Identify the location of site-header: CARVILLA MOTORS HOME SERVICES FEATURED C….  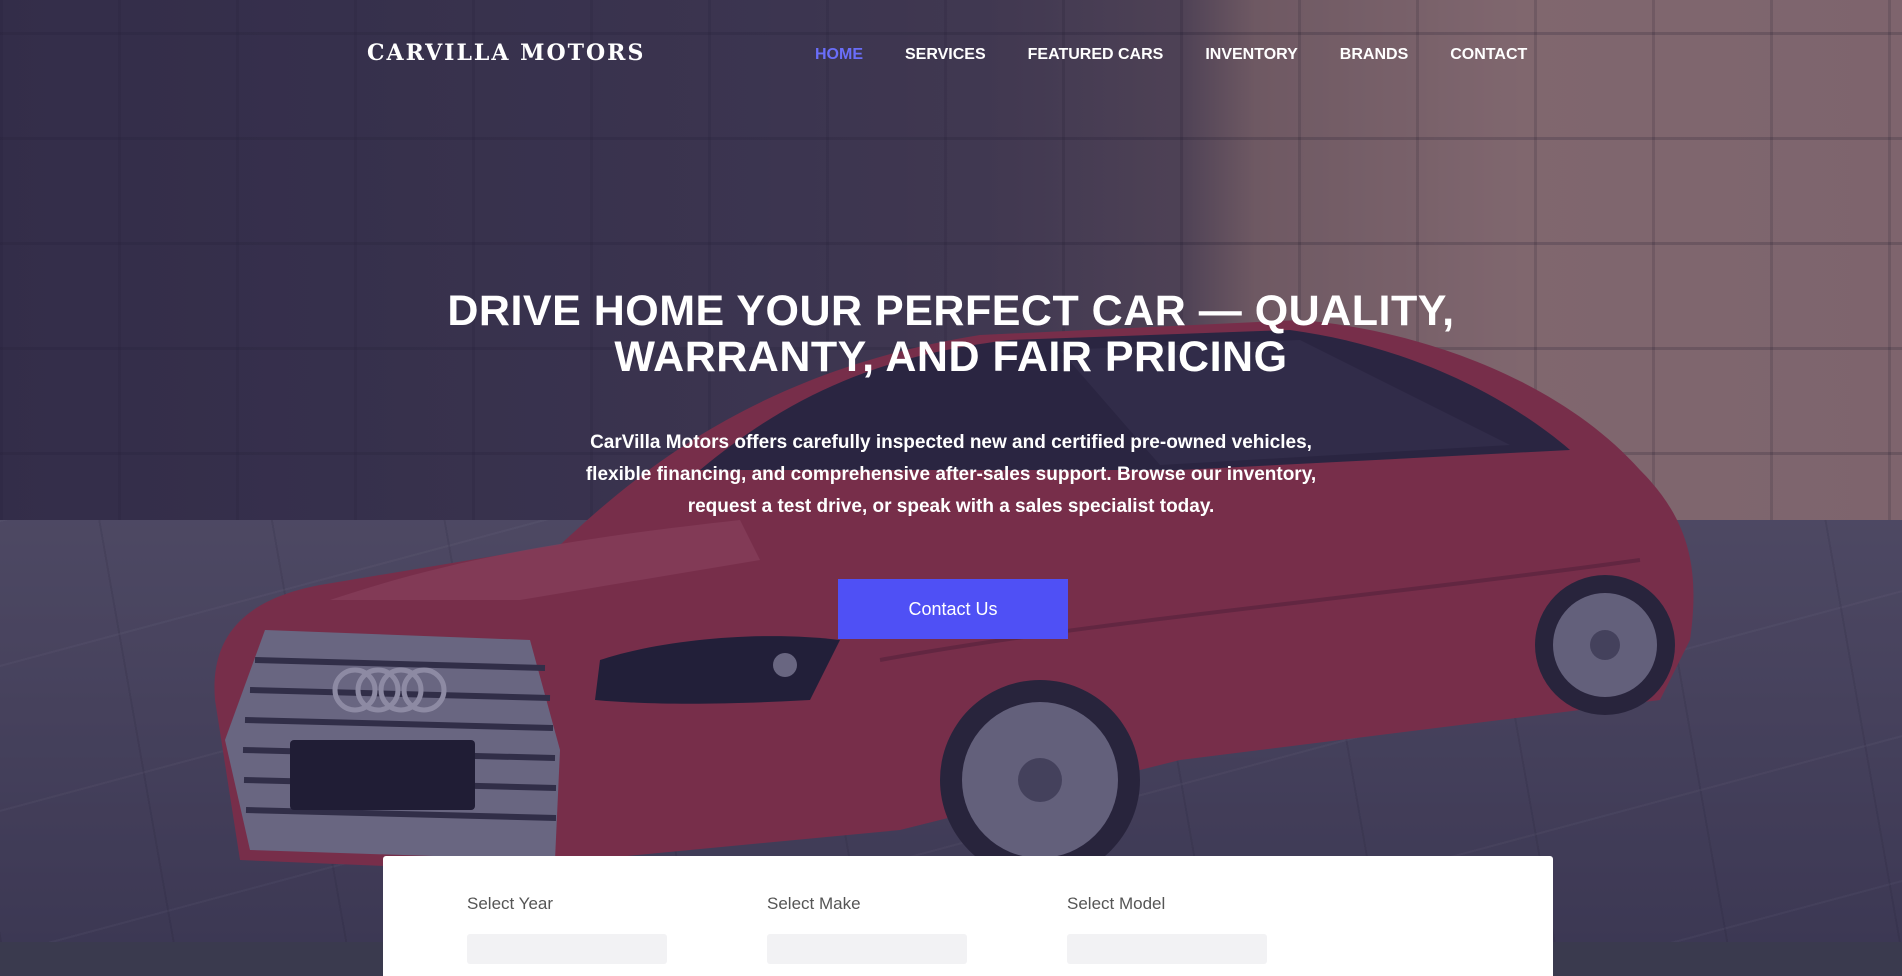
(951, 55).